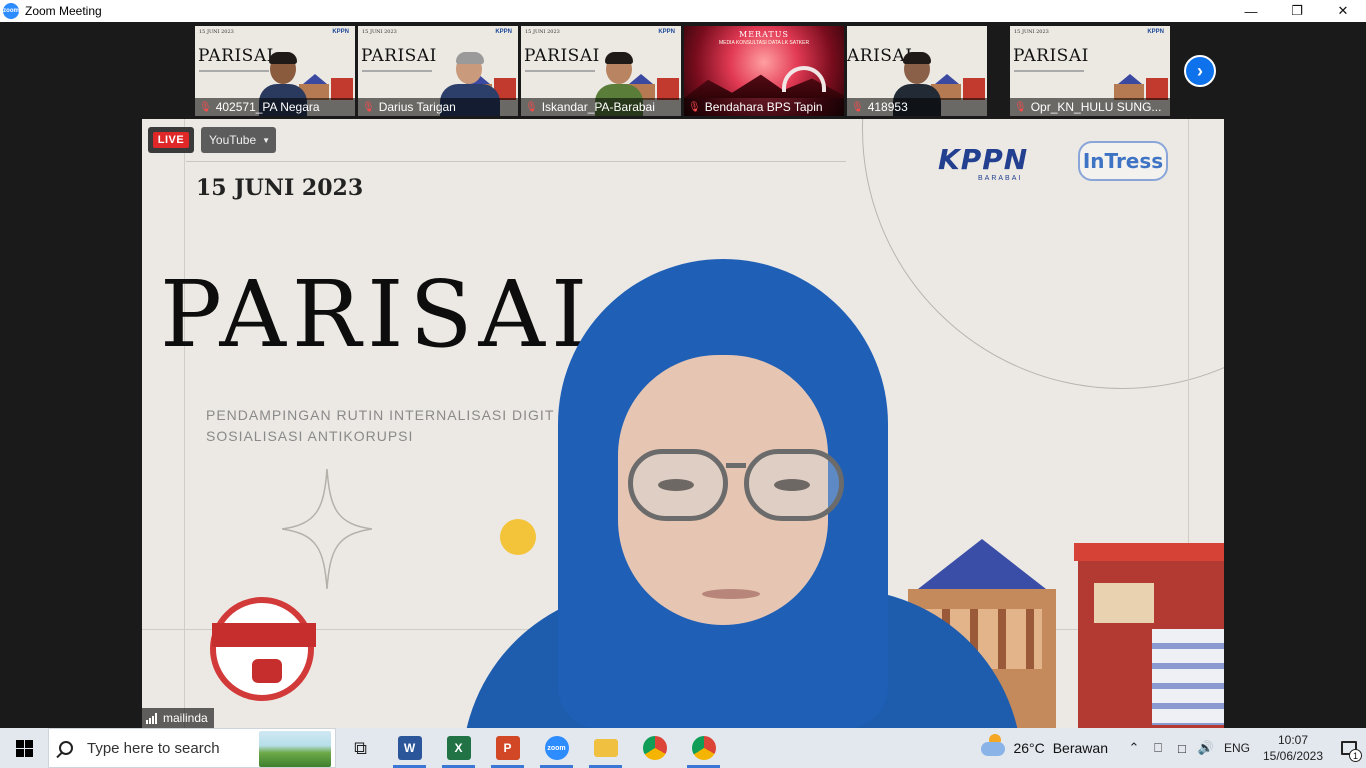  I want to click on slide-subtitle: SOSIALISASI ANTIKORUPSI, so click(310, 436).